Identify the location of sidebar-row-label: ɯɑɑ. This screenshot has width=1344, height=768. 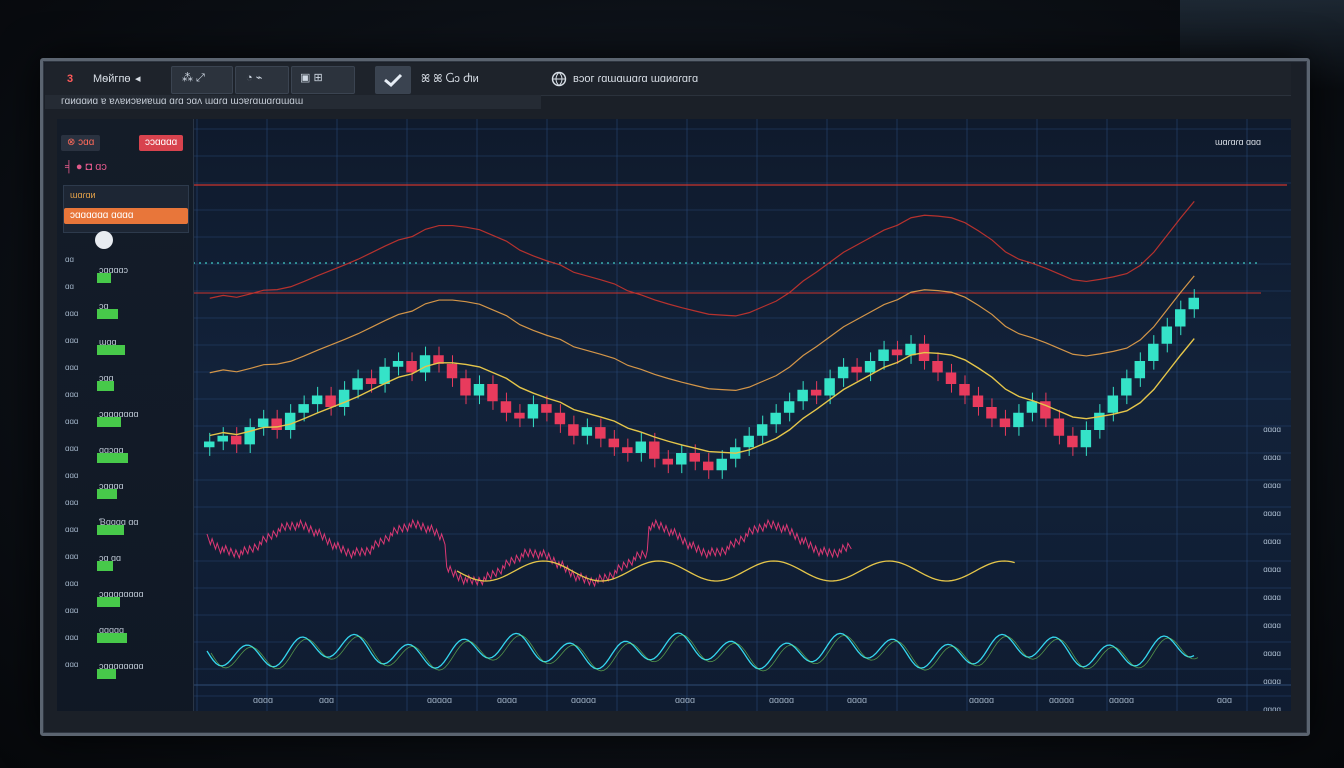
(108, 342).